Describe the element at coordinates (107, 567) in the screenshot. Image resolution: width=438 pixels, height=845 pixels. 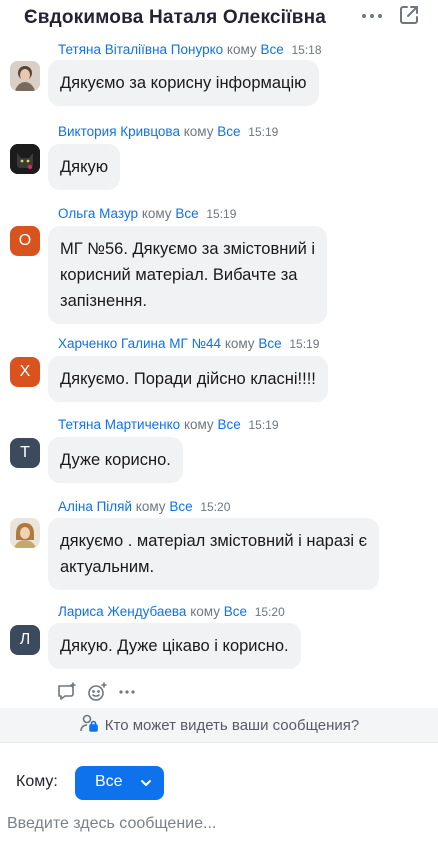
I see `message-line: актуальним.` at that location.